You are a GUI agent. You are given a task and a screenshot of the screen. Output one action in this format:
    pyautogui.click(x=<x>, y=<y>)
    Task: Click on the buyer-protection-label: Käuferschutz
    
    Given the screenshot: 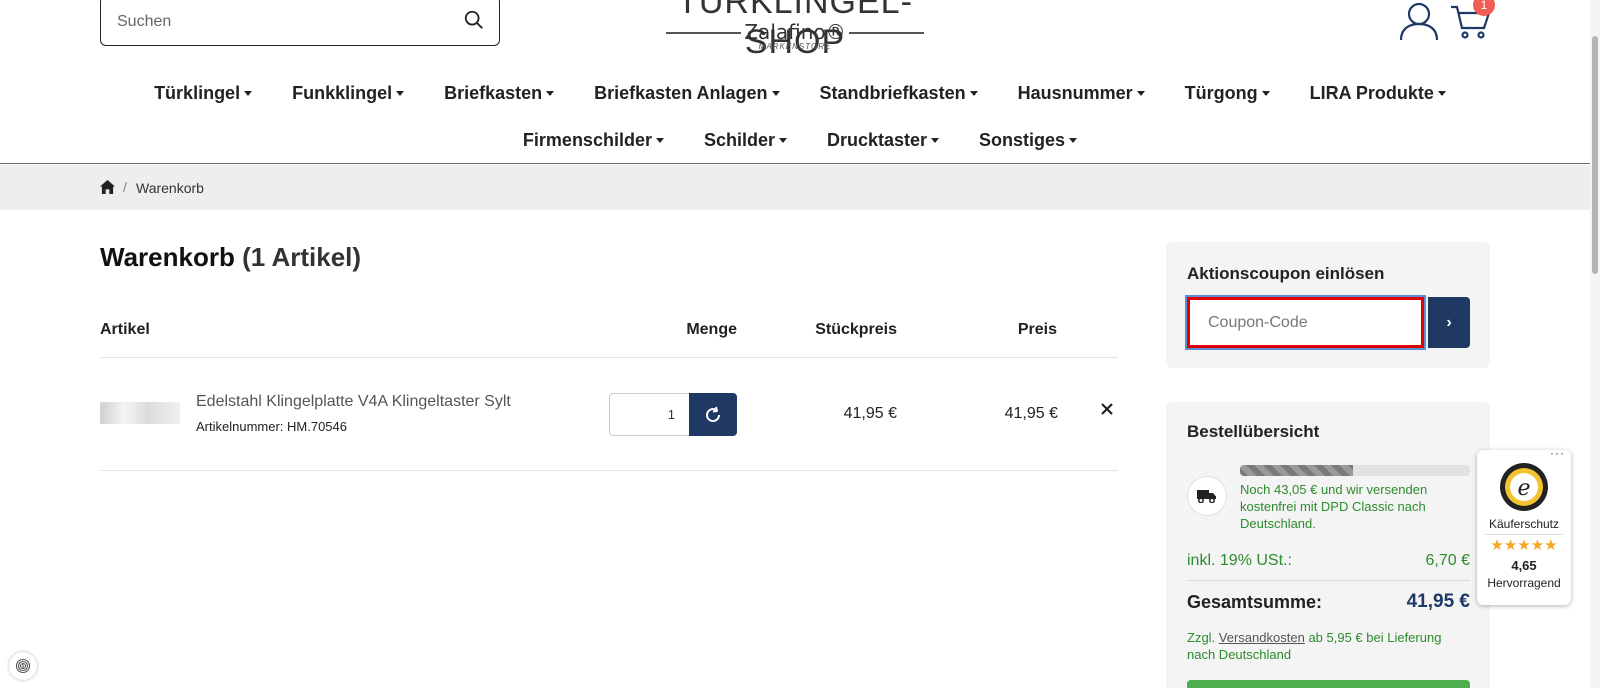 What is the action you would take?
    pyautogui.click(x=1524, y=524)
    